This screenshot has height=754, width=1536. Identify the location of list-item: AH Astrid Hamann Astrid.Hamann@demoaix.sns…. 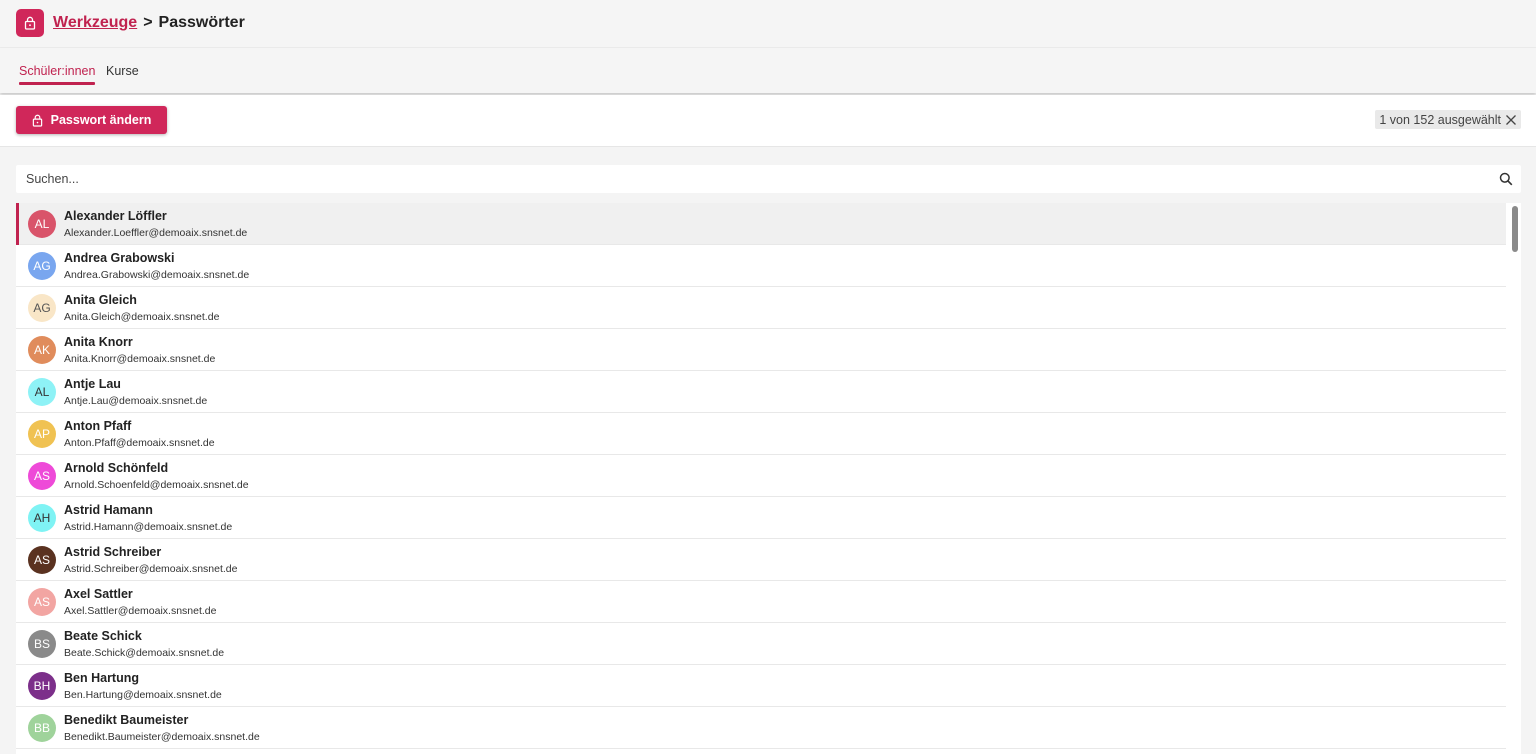
(761, 518).